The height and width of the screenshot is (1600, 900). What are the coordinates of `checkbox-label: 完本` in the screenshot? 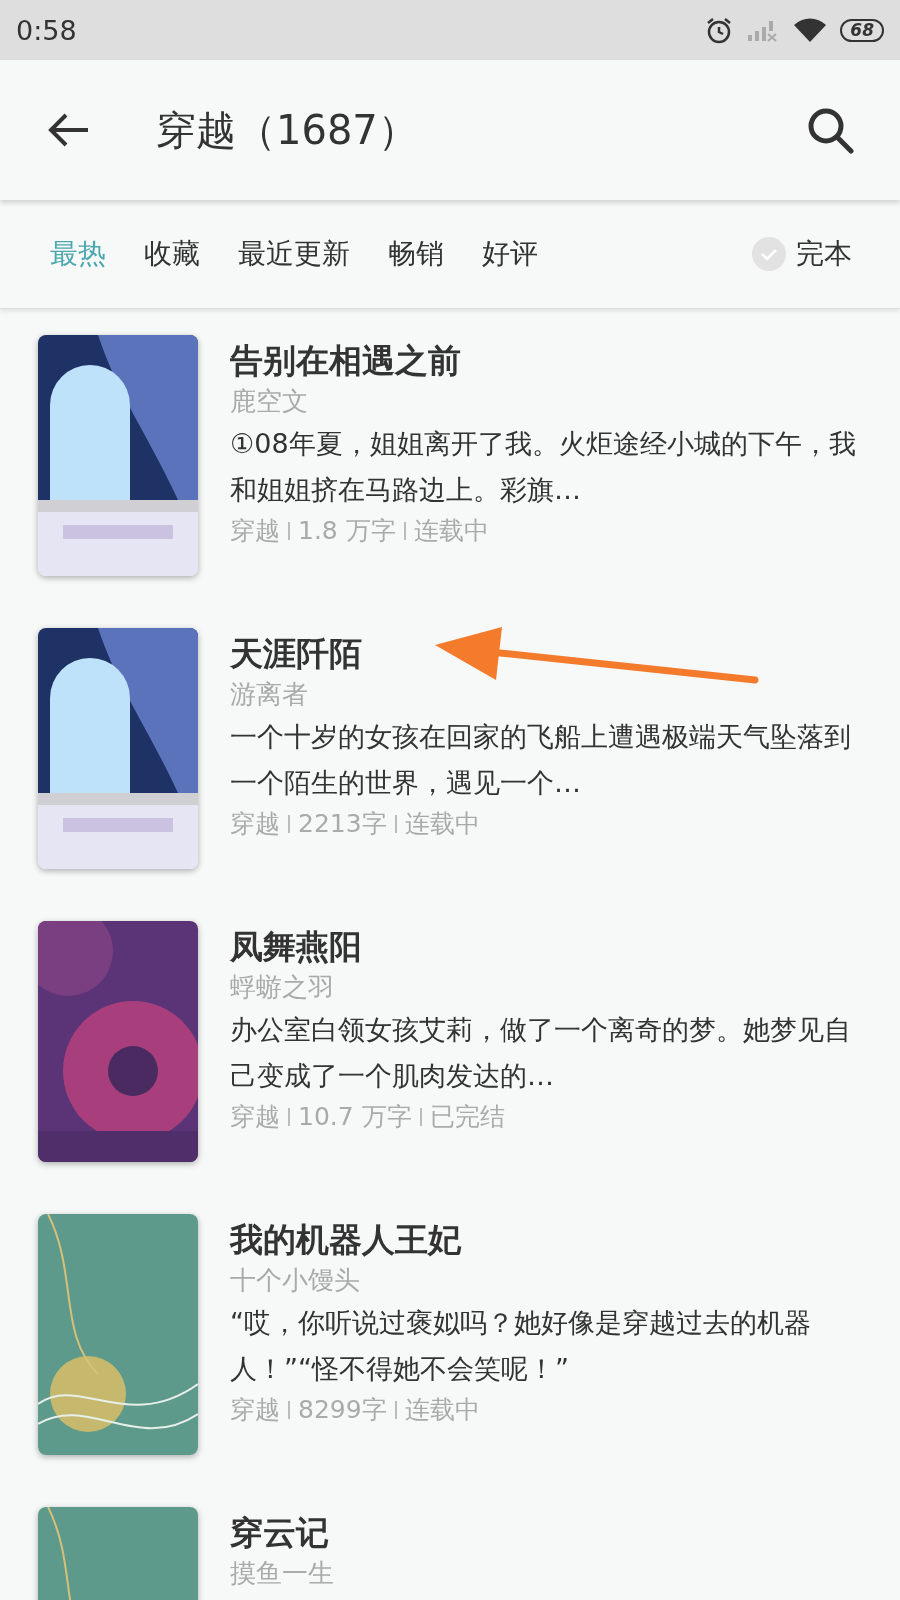 It's located at (824, 254).